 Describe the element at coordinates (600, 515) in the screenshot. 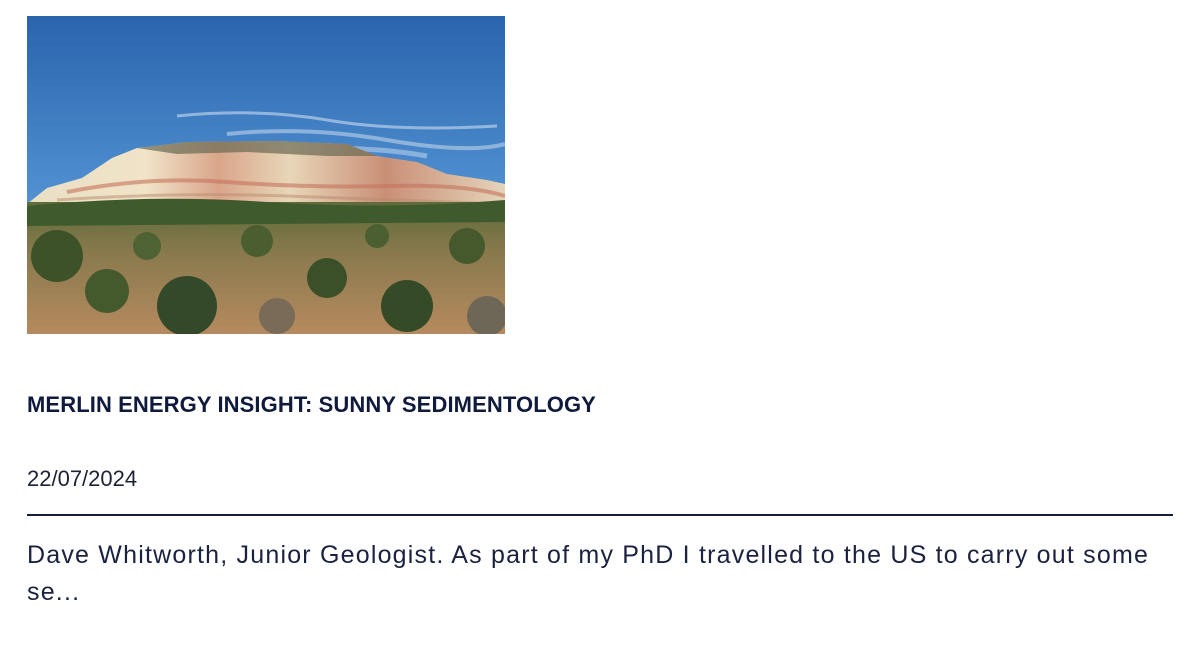

I see `divider` at that location.